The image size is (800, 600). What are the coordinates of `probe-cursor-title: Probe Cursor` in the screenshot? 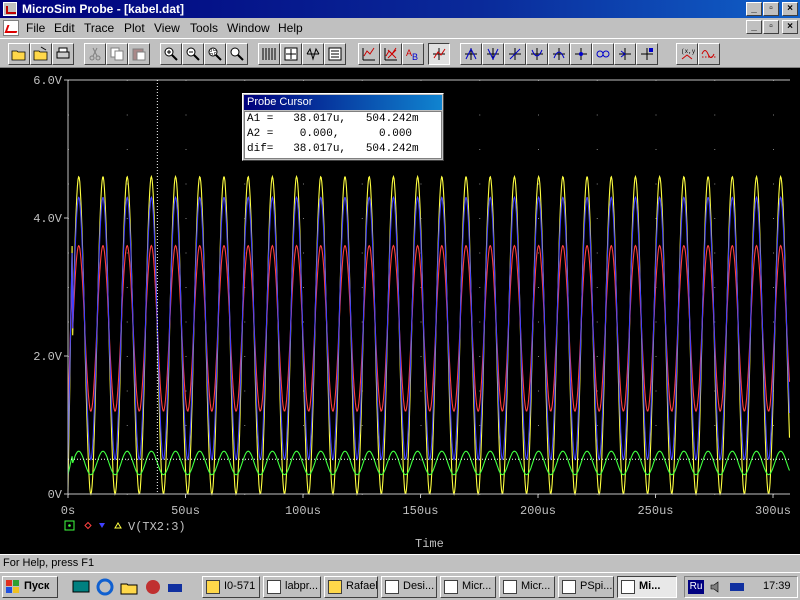 It's located at (343, 102).